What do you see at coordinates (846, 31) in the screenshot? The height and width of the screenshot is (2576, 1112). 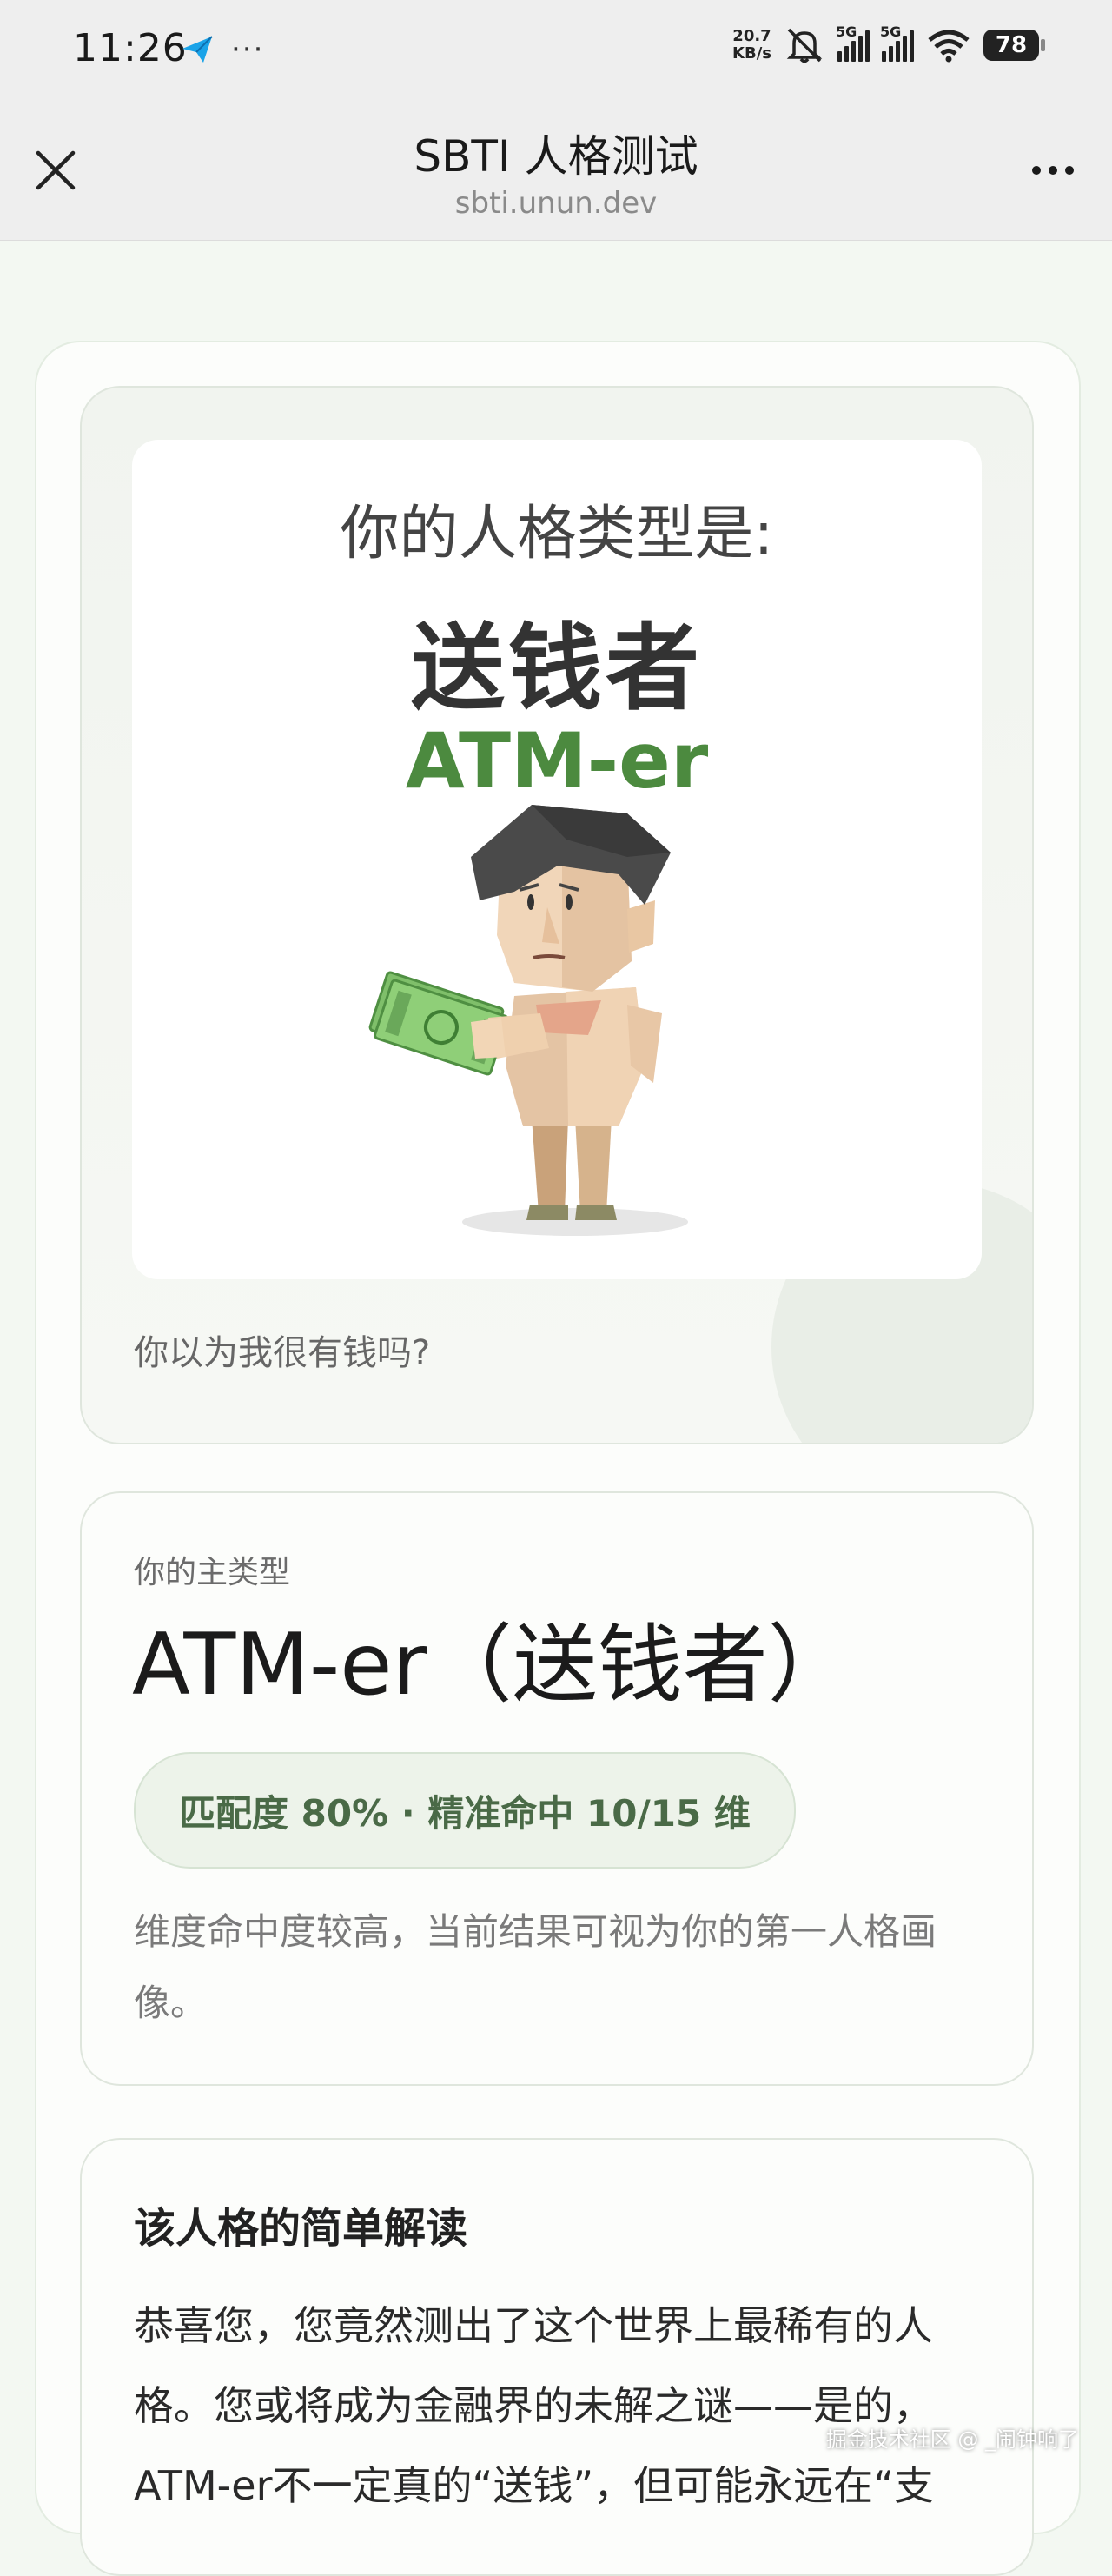 I see `network-type-1: 5G` at bounding box center [846, 31].